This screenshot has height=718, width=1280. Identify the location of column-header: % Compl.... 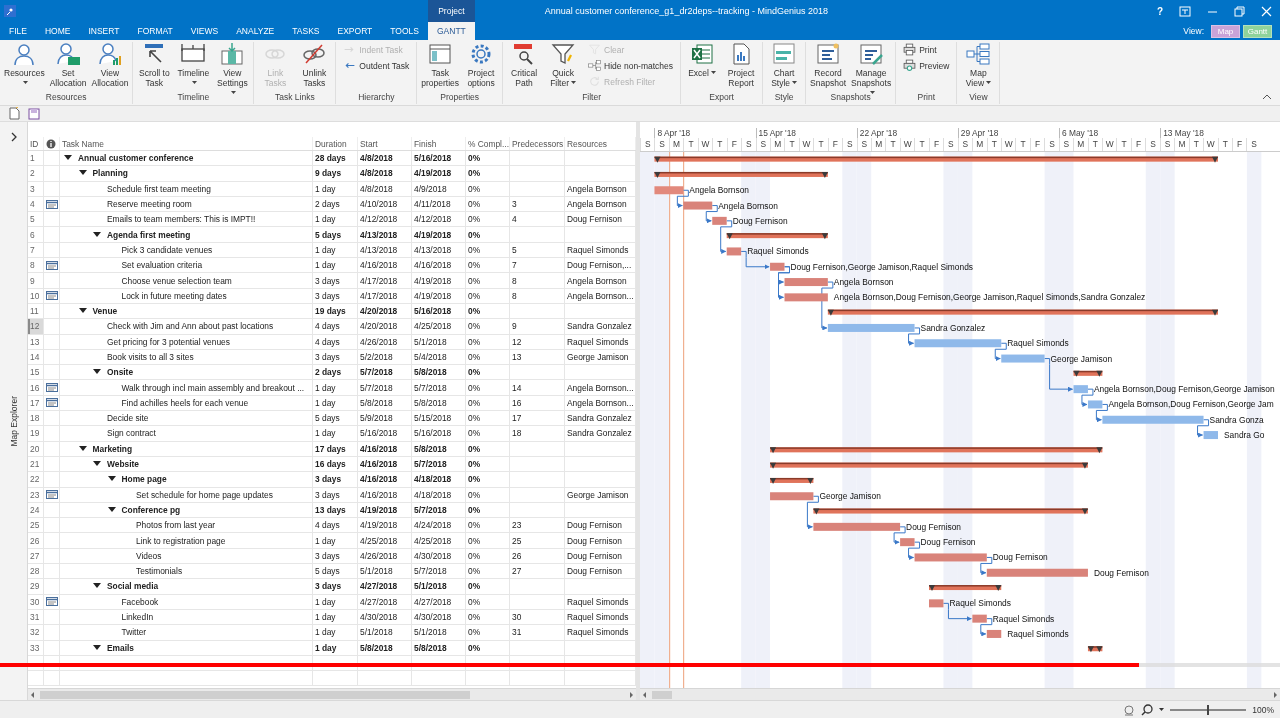
(488, 143).